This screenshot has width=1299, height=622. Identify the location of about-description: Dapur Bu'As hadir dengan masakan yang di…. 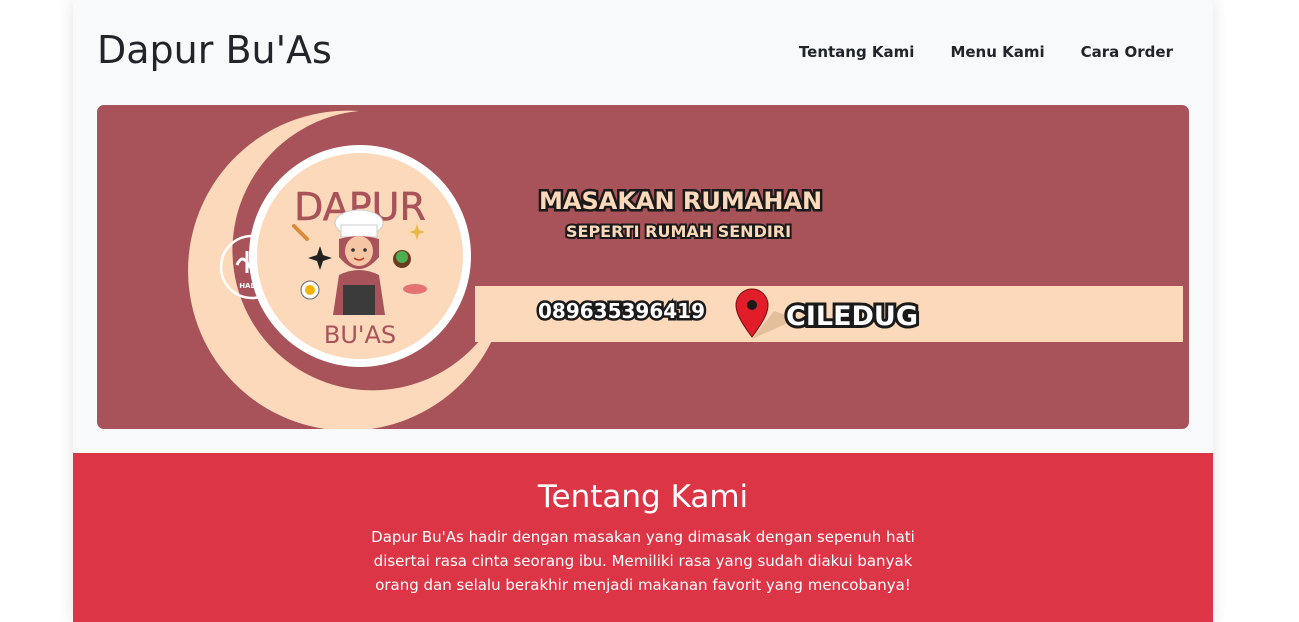
(643, 561).